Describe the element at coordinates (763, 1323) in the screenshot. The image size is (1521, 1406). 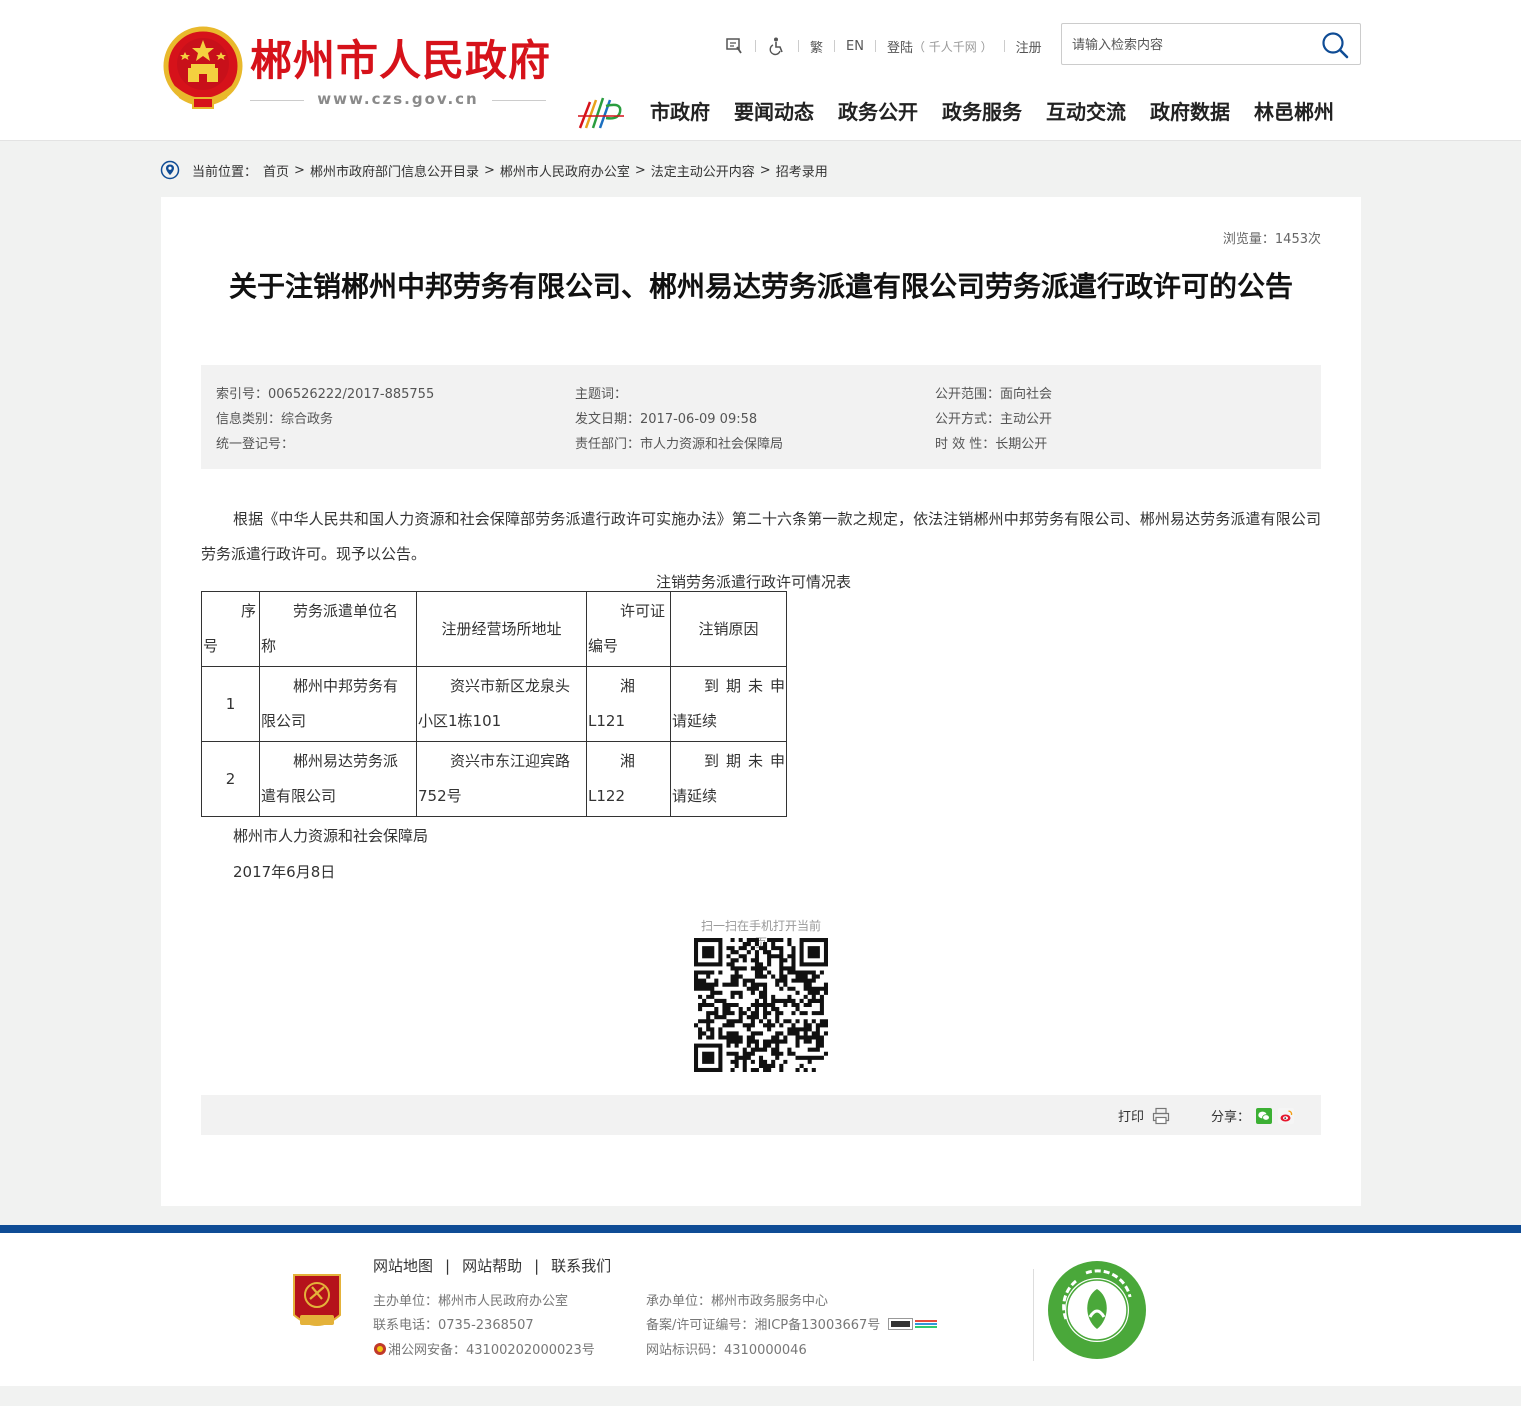
I see `footer-icp-text: 备案/许可证编号：湘ICP备13003667号` at that location.